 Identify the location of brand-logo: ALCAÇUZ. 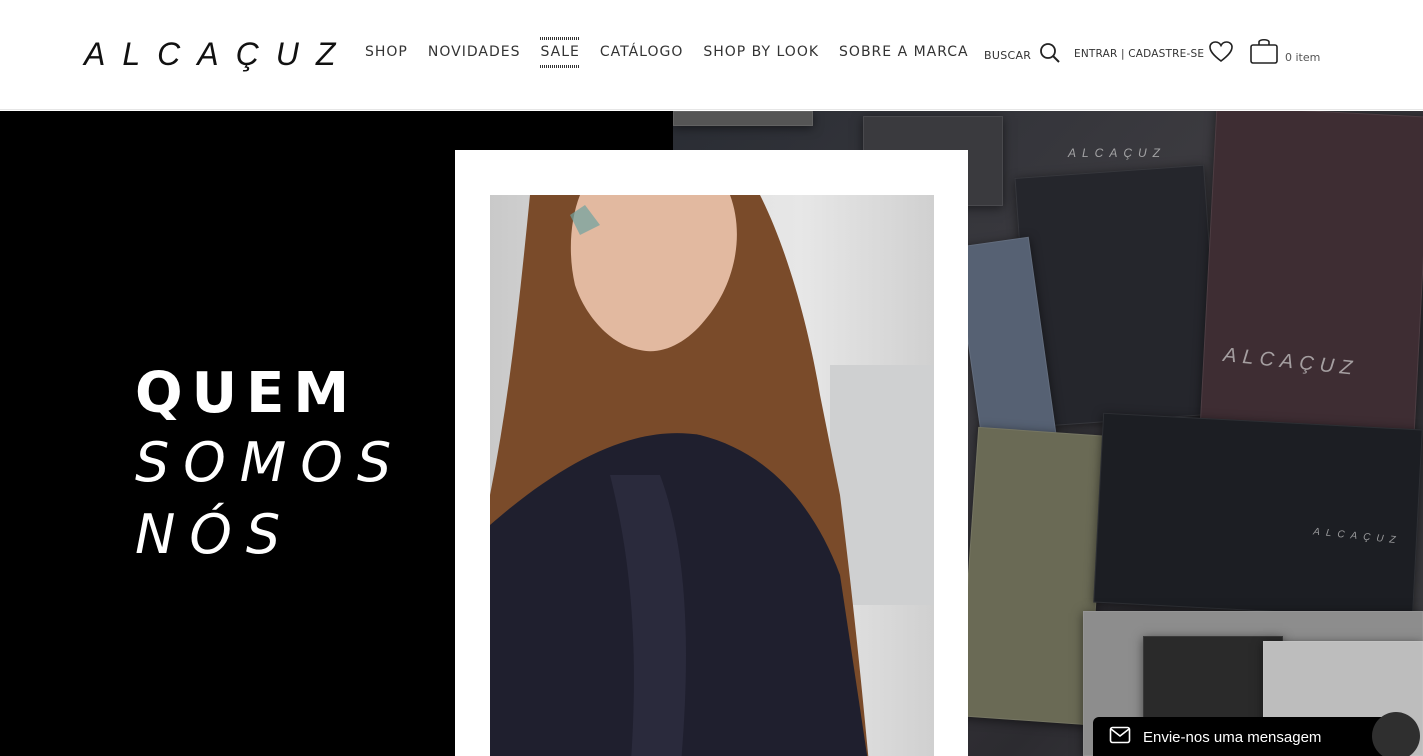
(218, 54).